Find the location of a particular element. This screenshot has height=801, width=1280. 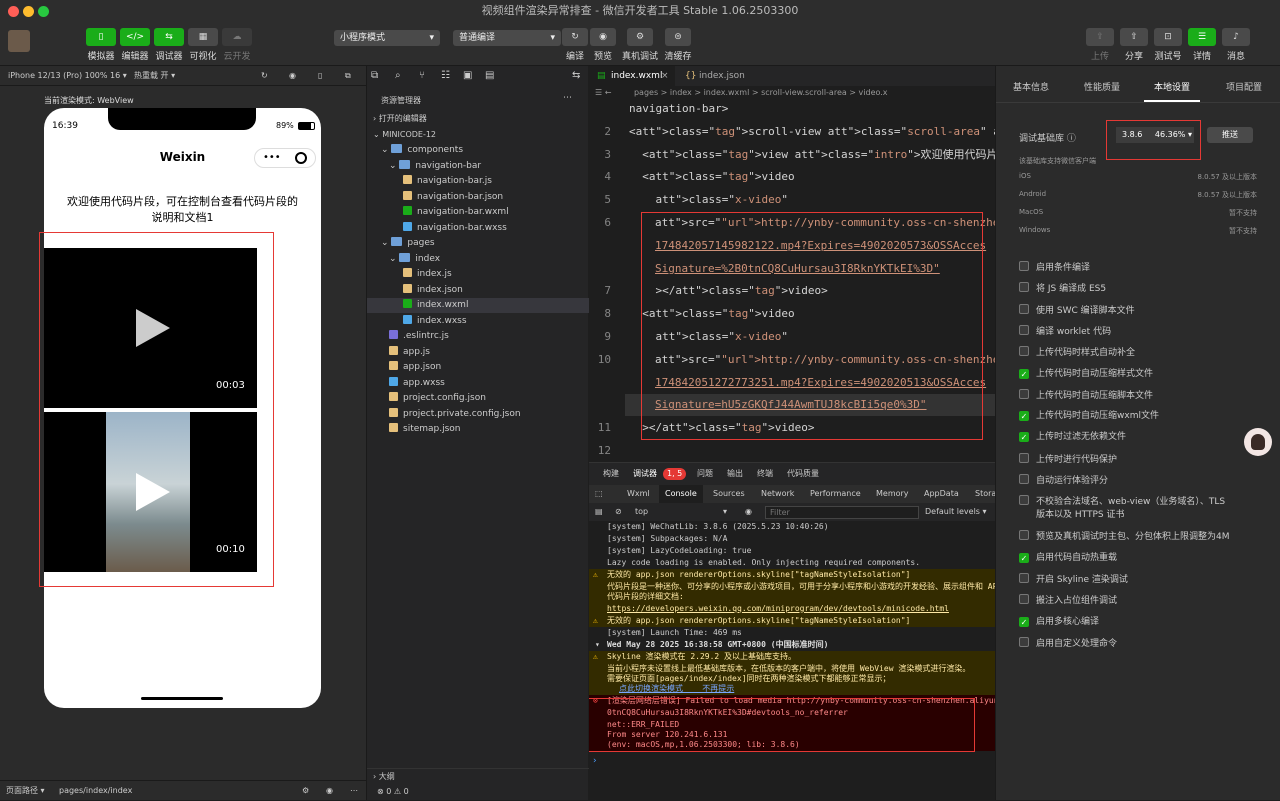

details-button: ☰ is located at coordinates (1202, 37).